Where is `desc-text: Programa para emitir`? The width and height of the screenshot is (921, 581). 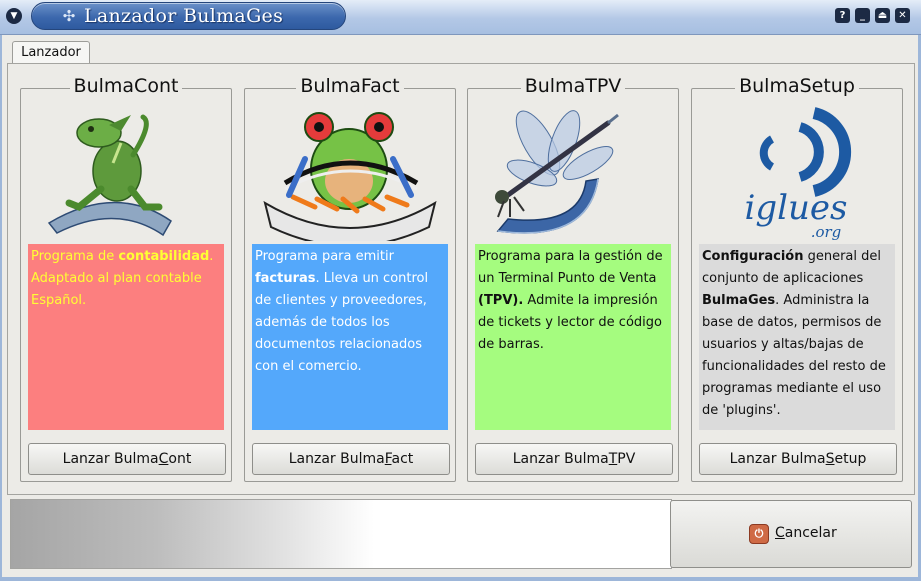 desc-text: Programa para emitir is located at coordinates (324, 256).